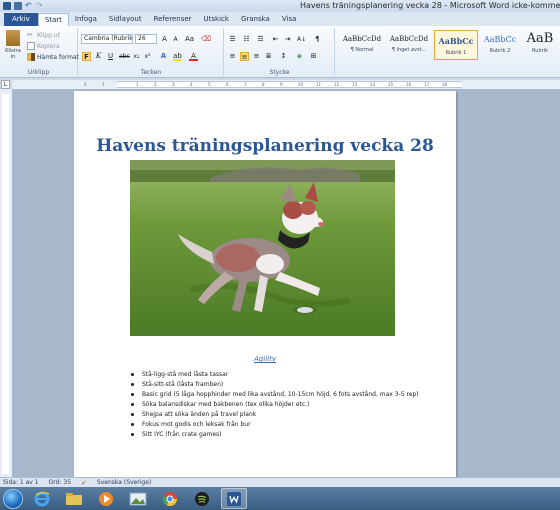 The image size is (560, 510). I want to click on list-item: Stå-ligg-stå med låsta tassar, so click(275, 375).